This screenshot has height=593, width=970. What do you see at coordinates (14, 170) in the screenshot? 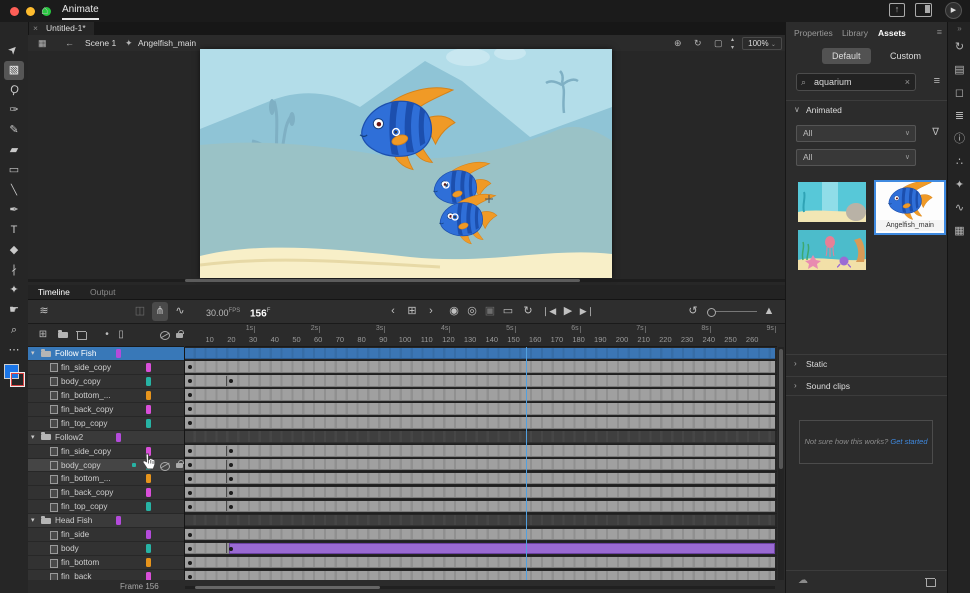
I see `rectangle-tool: ▭` at bounding box center [14, 170].